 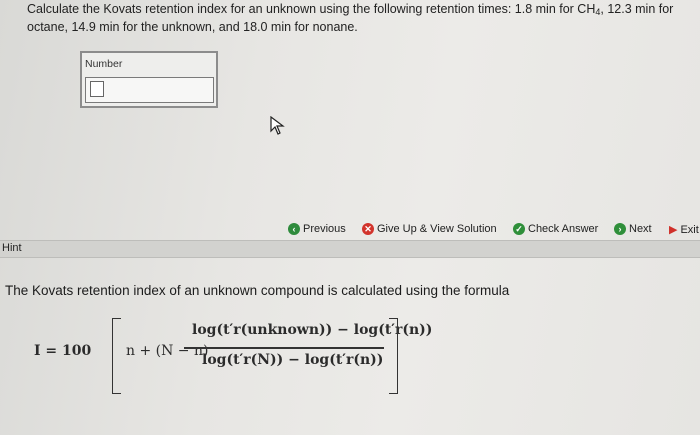 I want to click on next-label: Next, so click(x=640, y=229).